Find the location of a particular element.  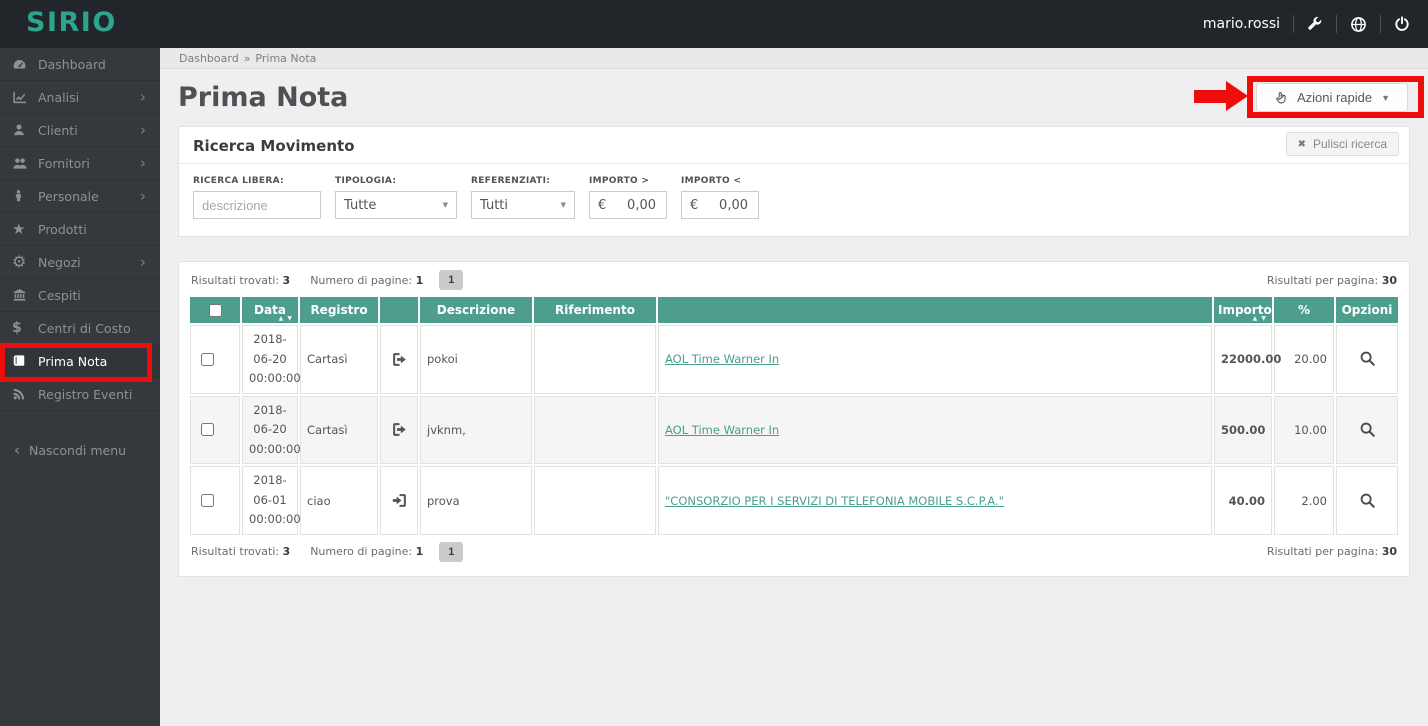

username: mario.rossi is located at coordinates (1241, 24).